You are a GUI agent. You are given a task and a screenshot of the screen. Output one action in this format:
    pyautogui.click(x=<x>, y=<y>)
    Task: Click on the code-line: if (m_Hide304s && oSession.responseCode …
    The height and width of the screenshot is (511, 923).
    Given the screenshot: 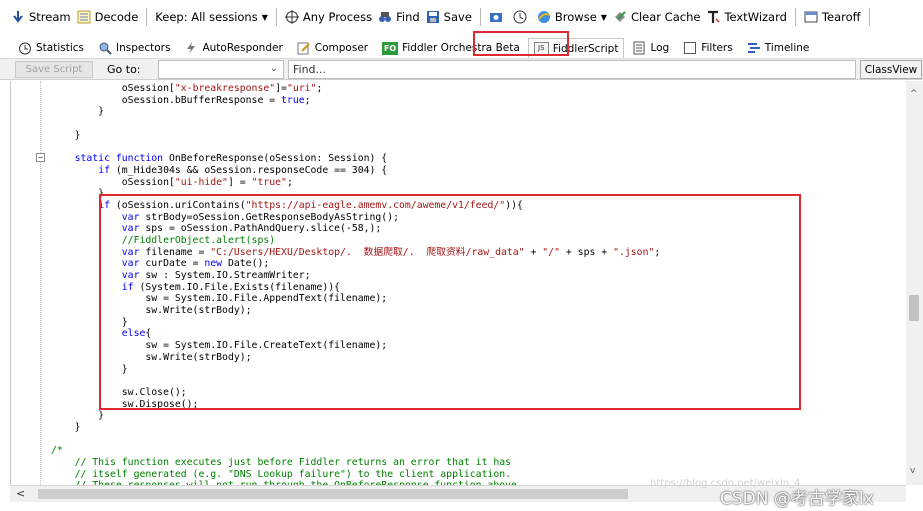 What is the action you would take?
    pyautogui.click(x=355, y=171)
    